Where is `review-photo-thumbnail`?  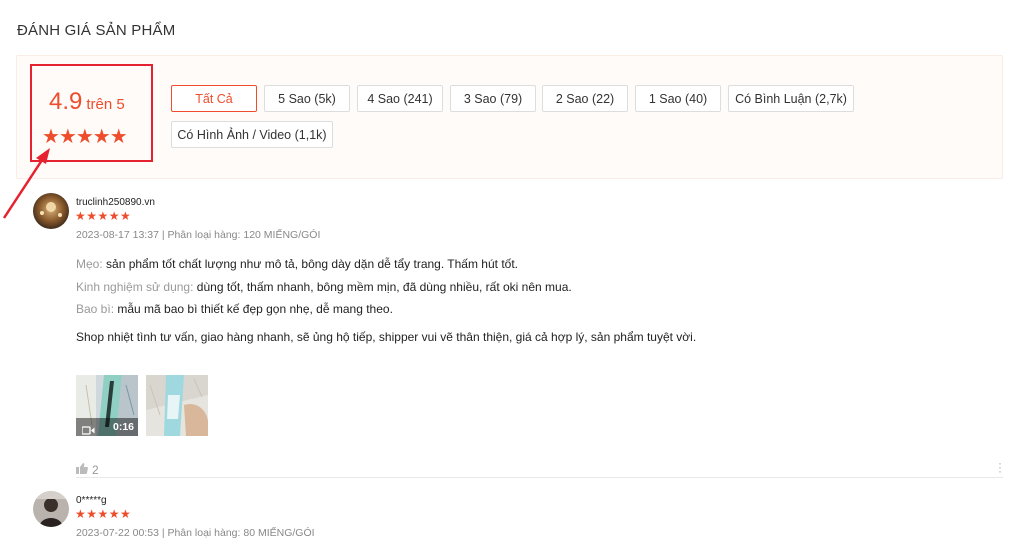
review-photo-thumbnail is located at coordinates (177, 405).